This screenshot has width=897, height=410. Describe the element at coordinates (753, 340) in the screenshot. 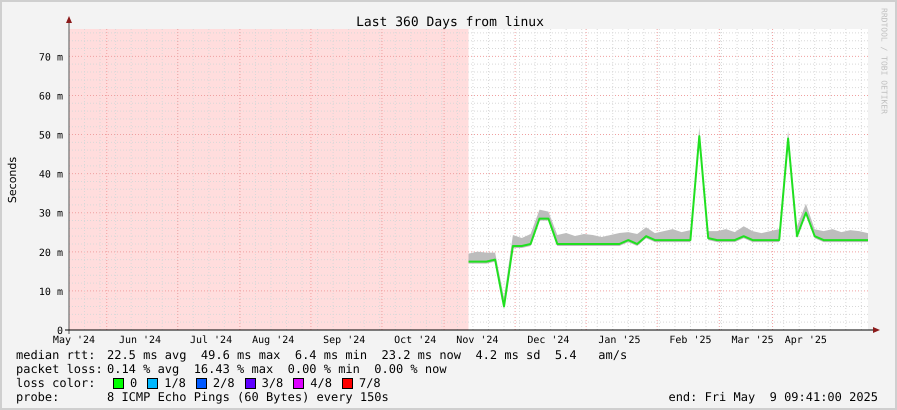

I see `x-tick-label: Mar '25` at that location.